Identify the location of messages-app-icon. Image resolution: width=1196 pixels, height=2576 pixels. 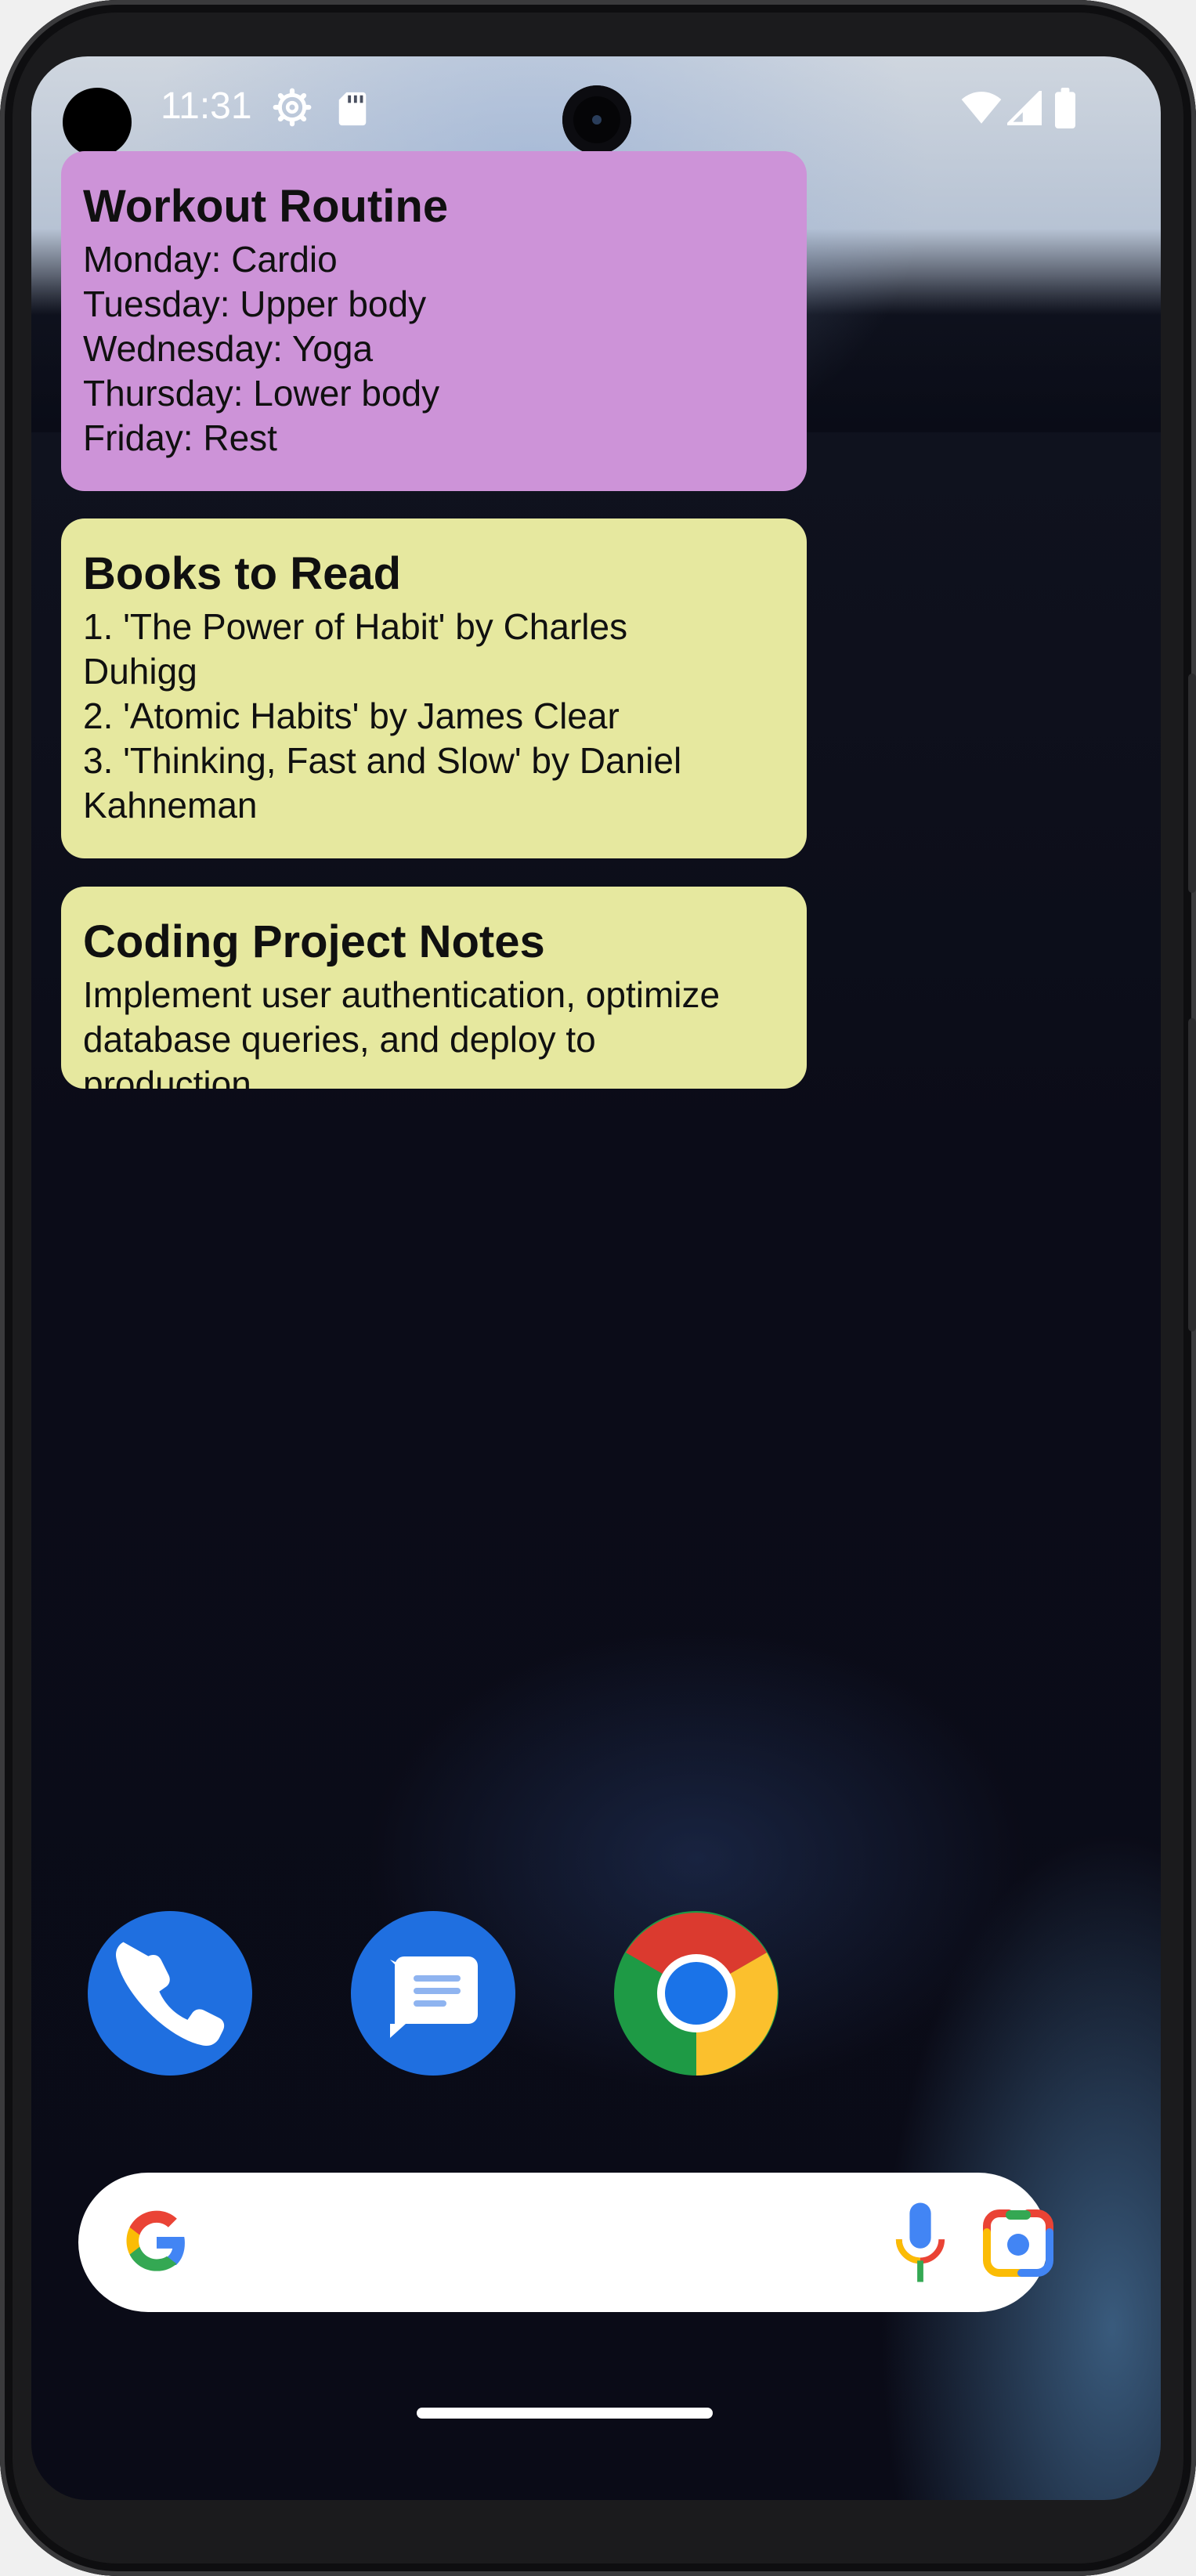
(433, 1993).